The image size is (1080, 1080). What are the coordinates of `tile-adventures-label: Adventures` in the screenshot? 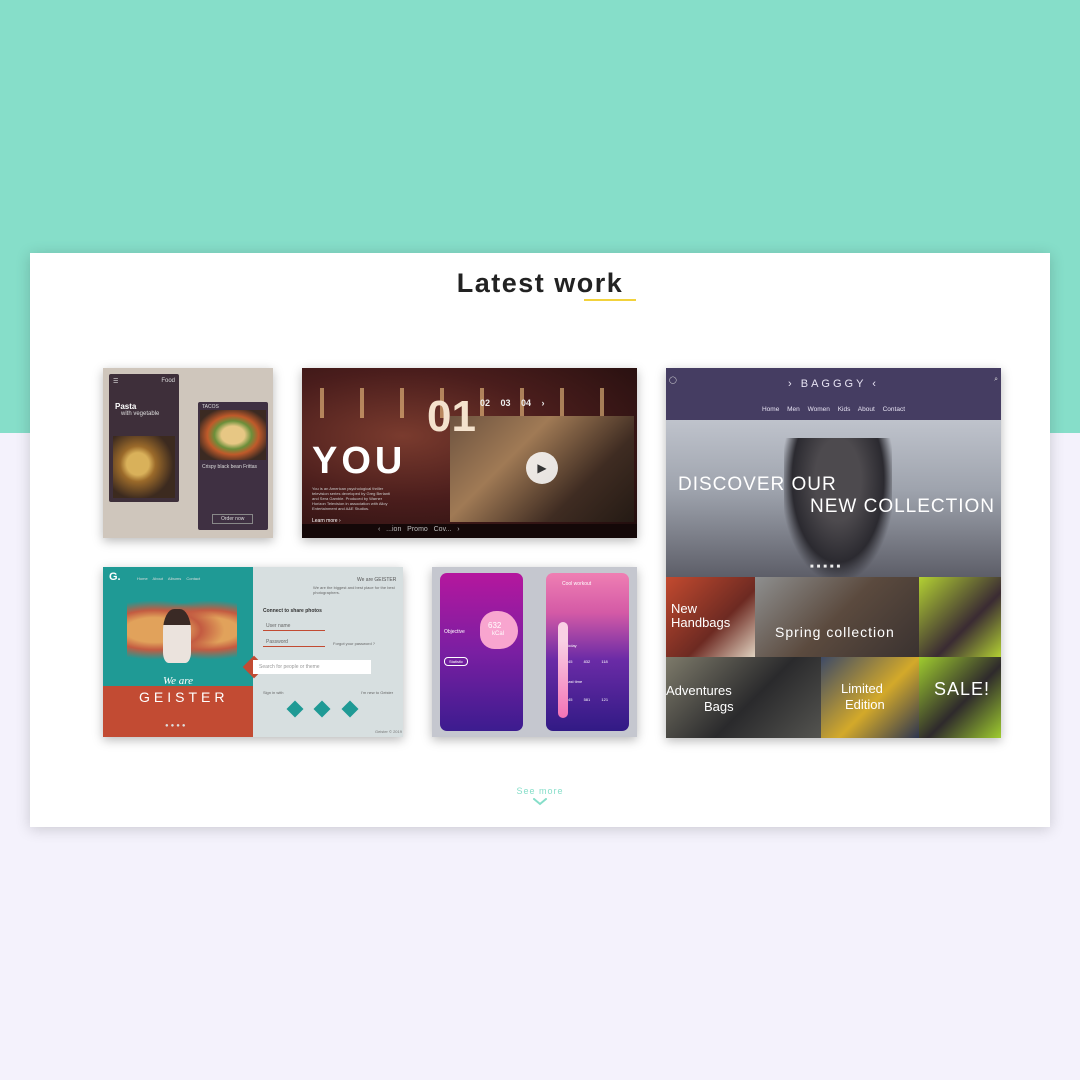 It's located at (699, 690).